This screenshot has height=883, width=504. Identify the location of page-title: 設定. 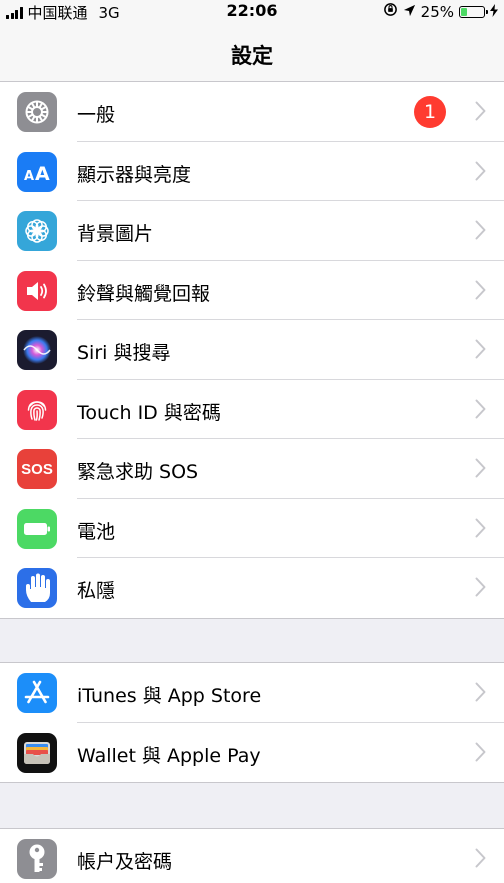
(252, 56).